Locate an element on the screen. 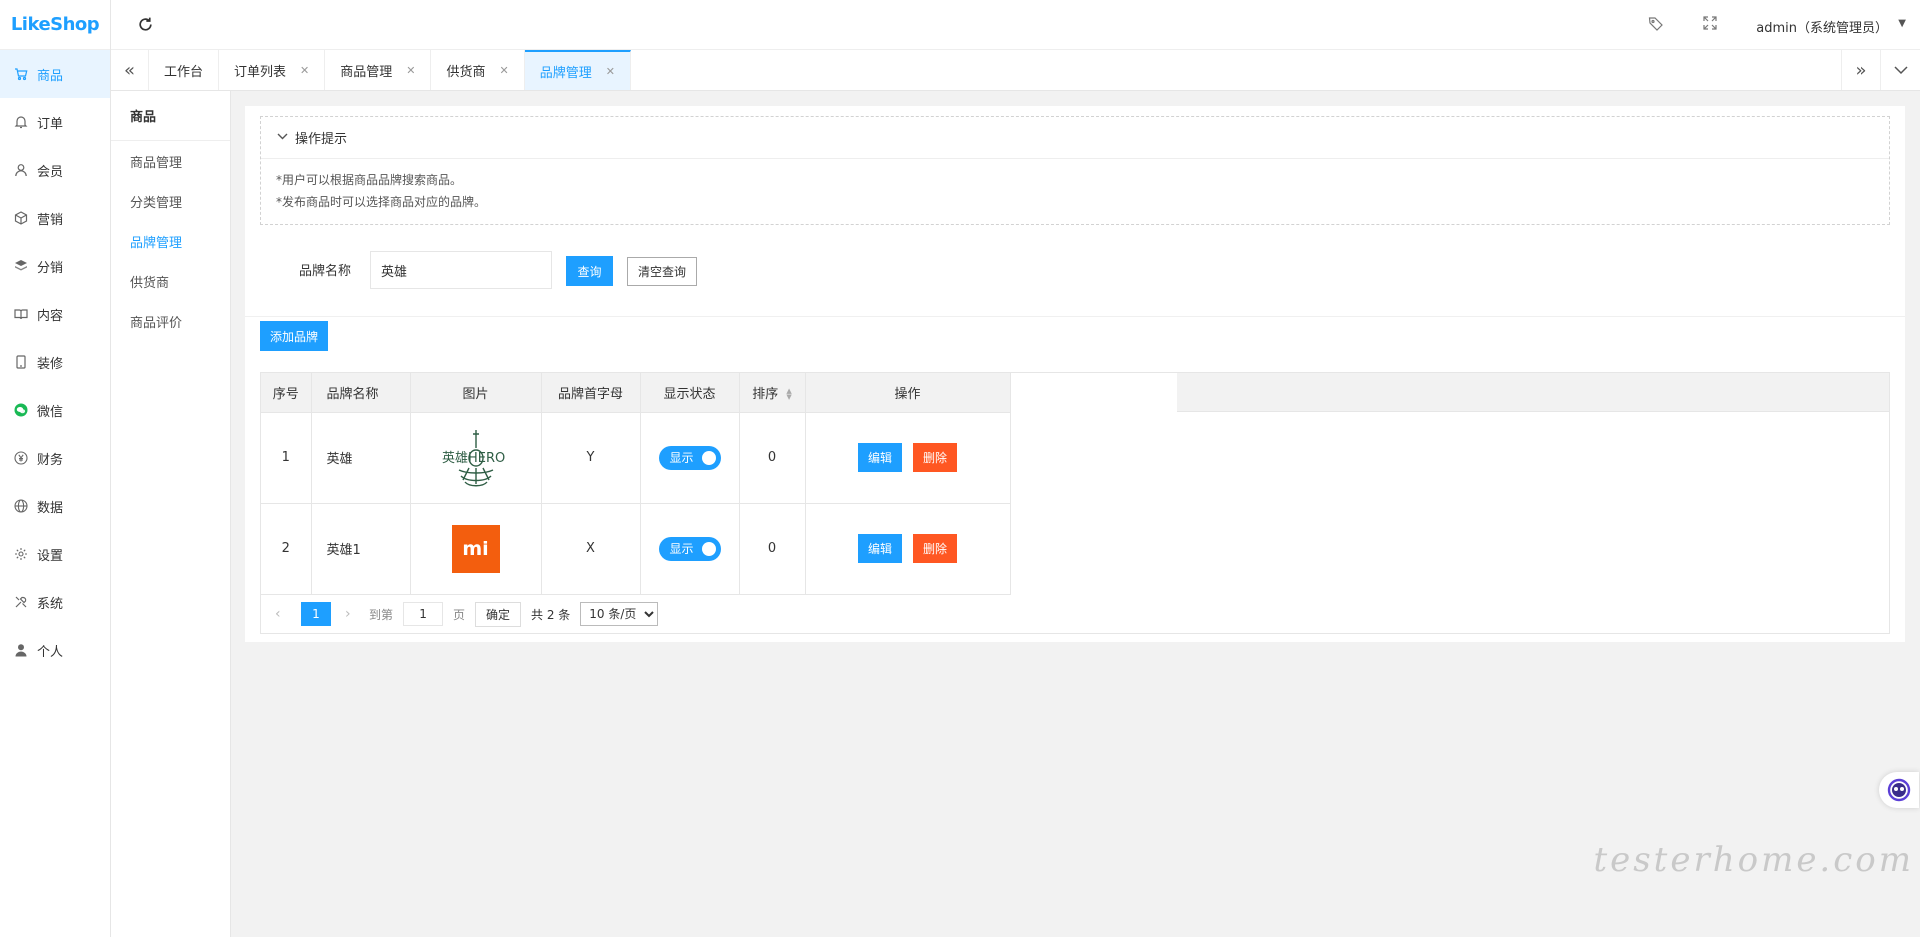 The image size is (1920, 937). tab-workbench: 工作台 is located at coordinates (184, 70).